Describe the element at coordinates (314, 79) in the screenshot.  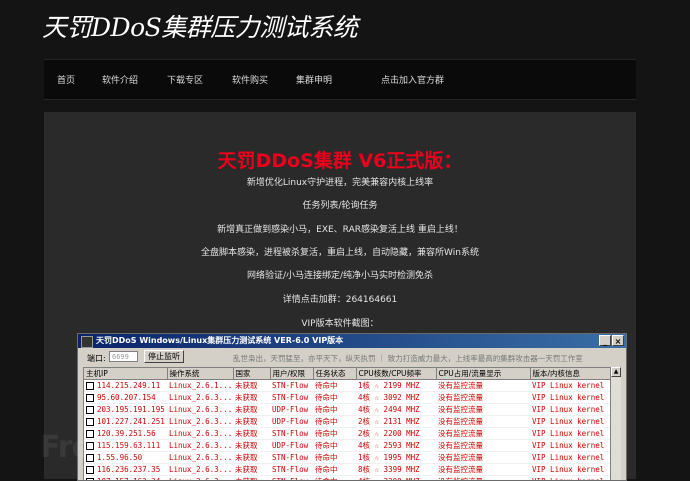
I see `nav-item-statement: 集群申明` at that location.